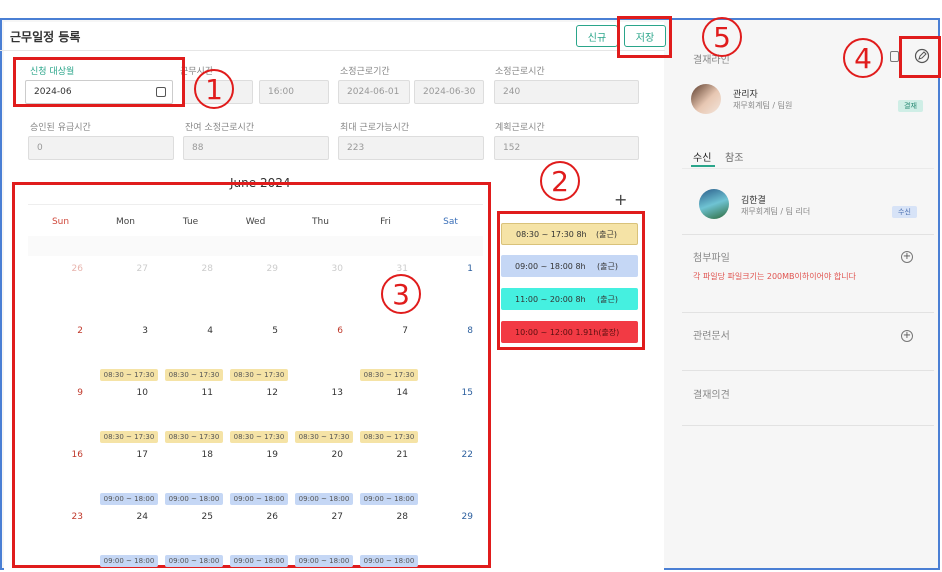 The image size is (942, 572). What do you see at coordinates (45, 37) in the screenshot?
I see `page-title: 근무일정 등록` at bounding box center [45, 37].